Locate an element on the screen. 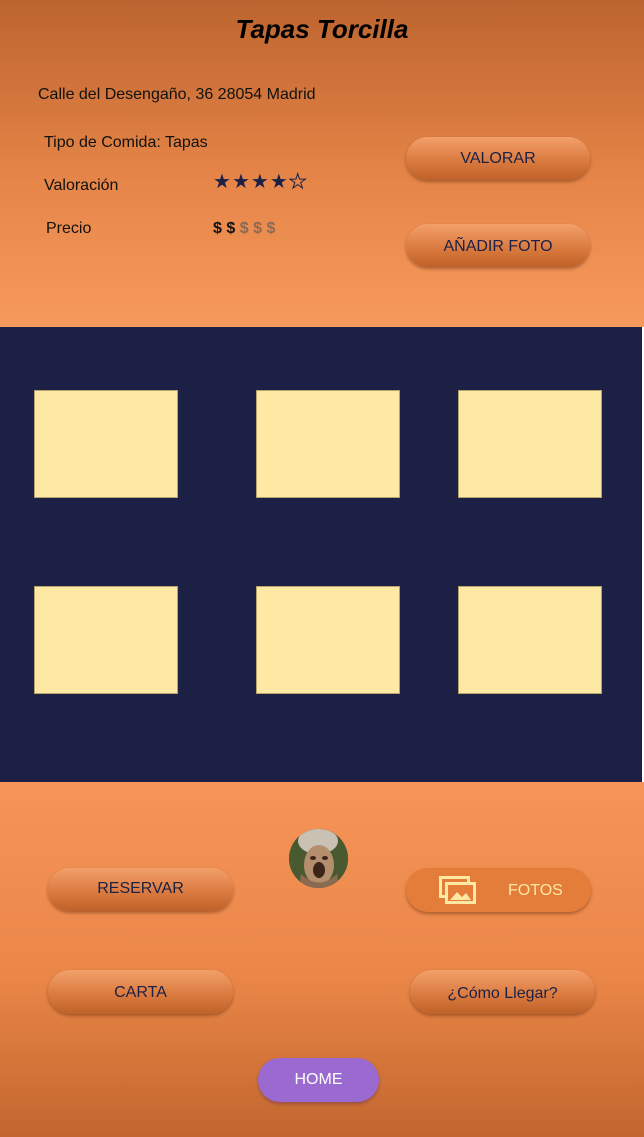  home-button: HOME is located at coordinates (318, 1080).